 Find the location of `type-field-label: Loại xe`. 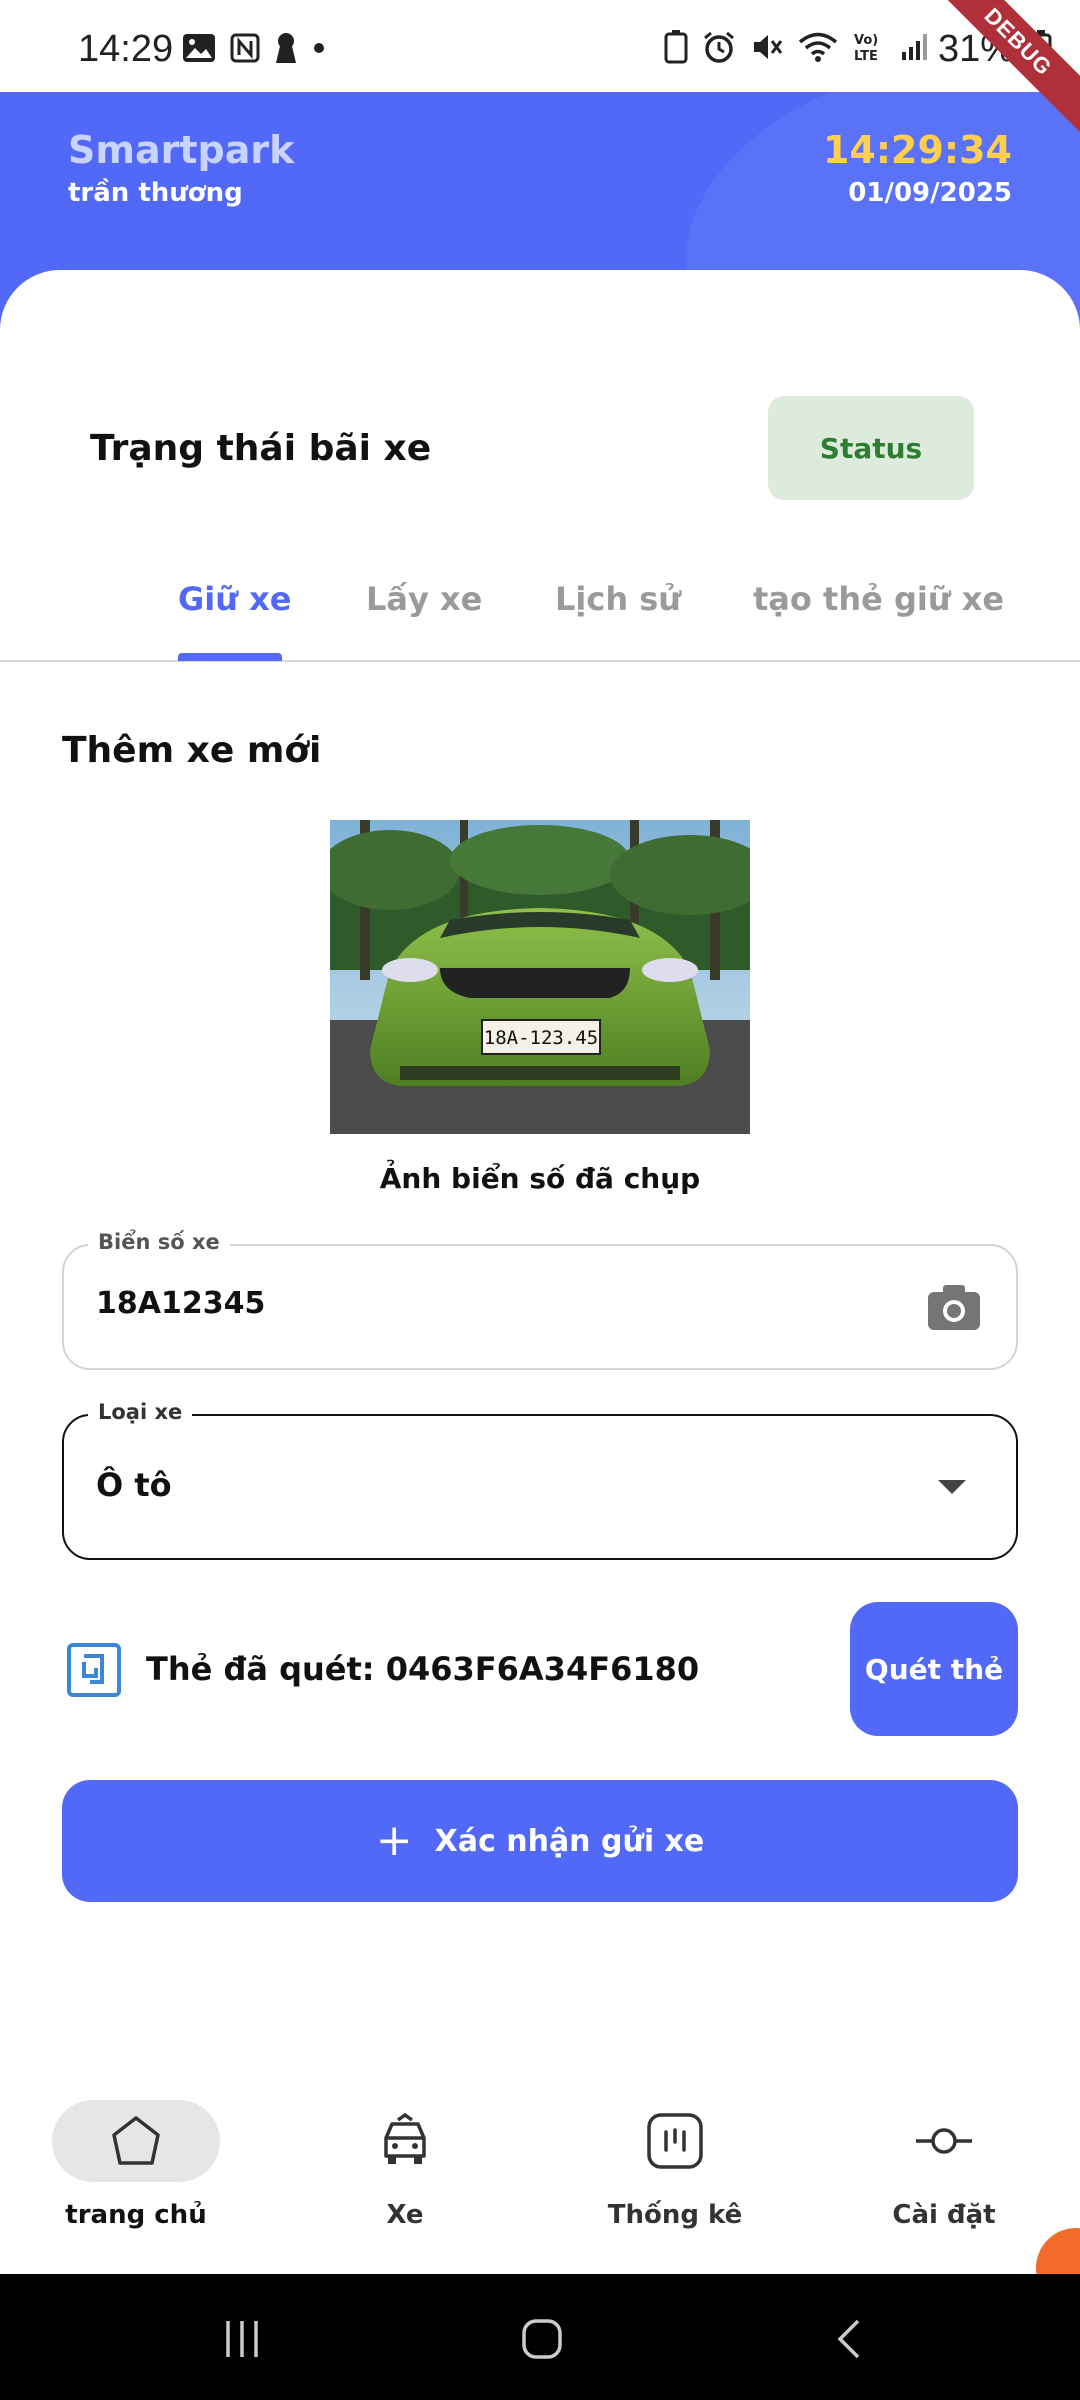

type-field-label: Loại xe is located at coordinates (140, 1412).